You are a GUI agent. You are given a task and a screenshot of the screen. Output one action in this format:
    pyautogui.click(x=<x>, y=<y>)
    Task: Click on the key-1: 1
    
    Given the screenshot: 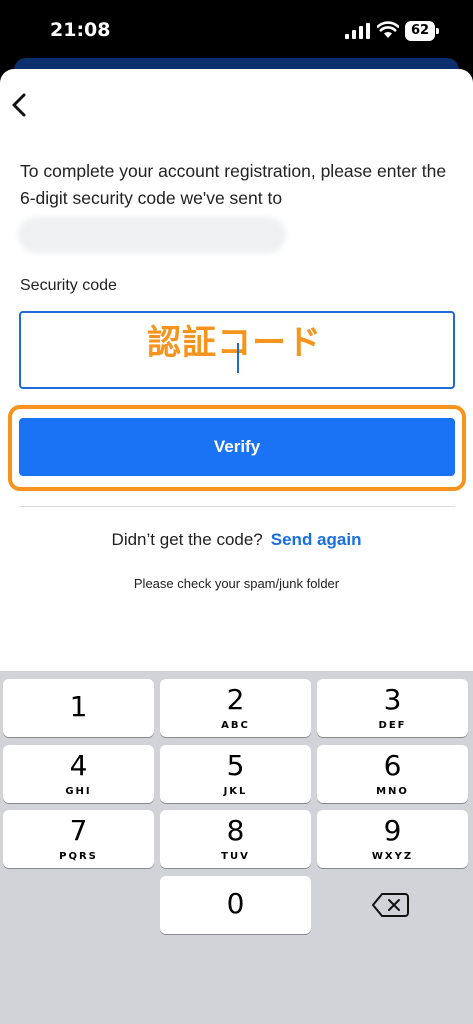 What is the action you would take?
    pyautogui.click(x=78, y=708)
    